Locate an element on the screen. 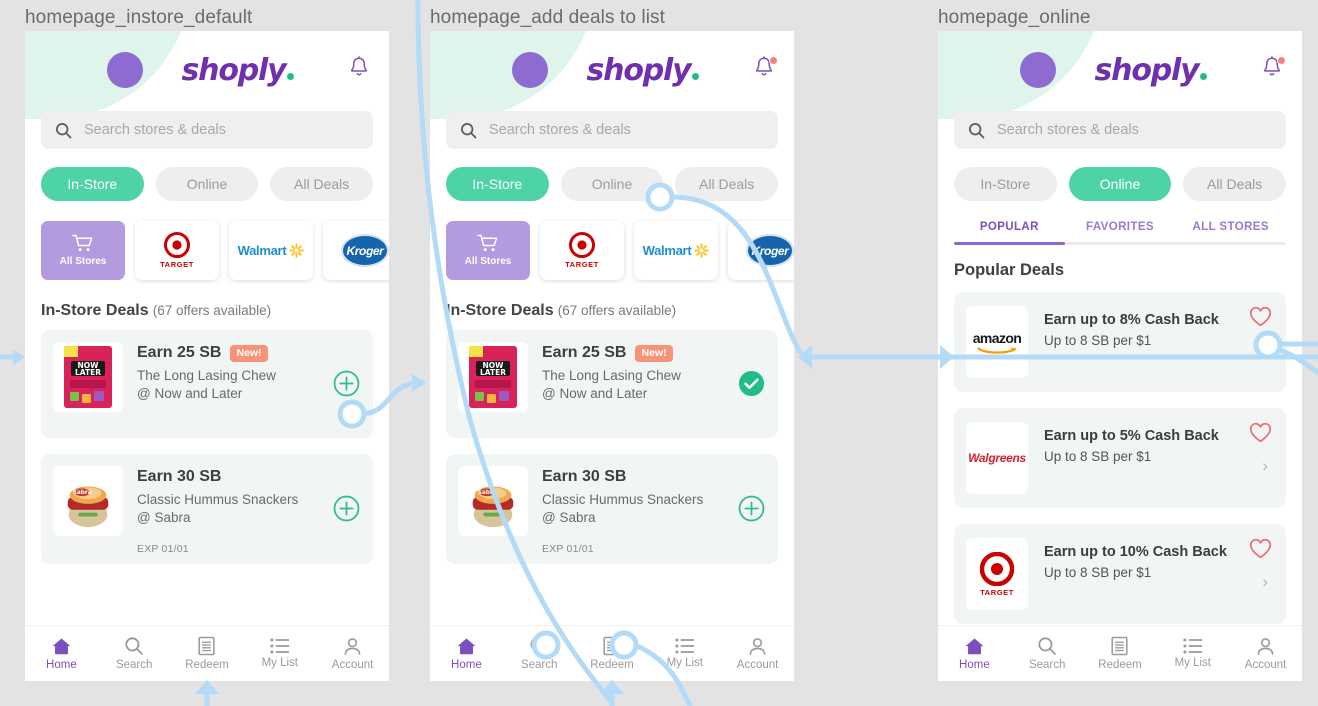 This screenshot has width=1318, height=706. deal-subtitle: The Long Lasing Chew @ Now and Later is located at coordinates (232, 385).